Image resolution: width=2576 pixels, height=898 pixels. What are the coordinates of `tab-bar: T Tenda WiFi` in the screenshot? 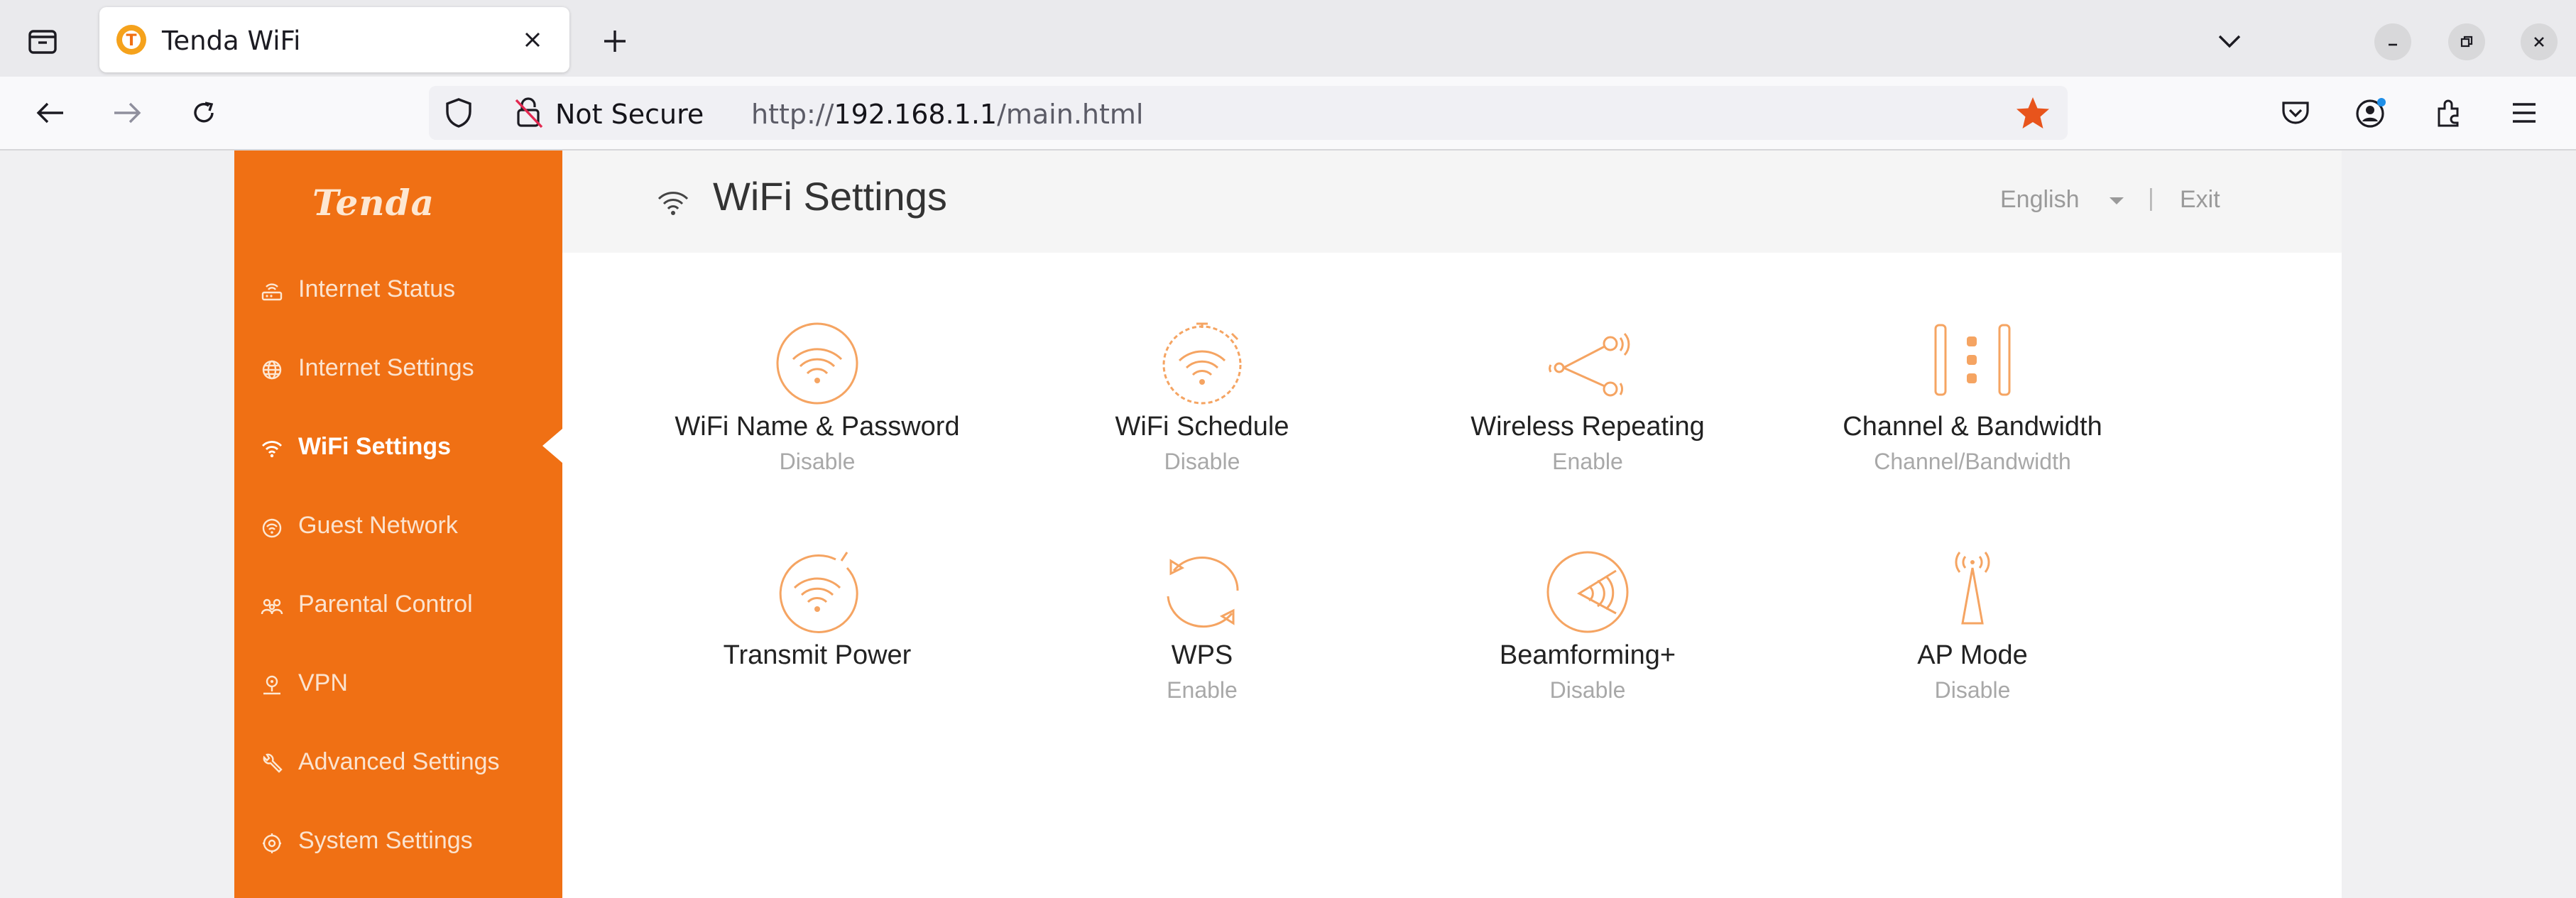 It's located at (1288, 38).